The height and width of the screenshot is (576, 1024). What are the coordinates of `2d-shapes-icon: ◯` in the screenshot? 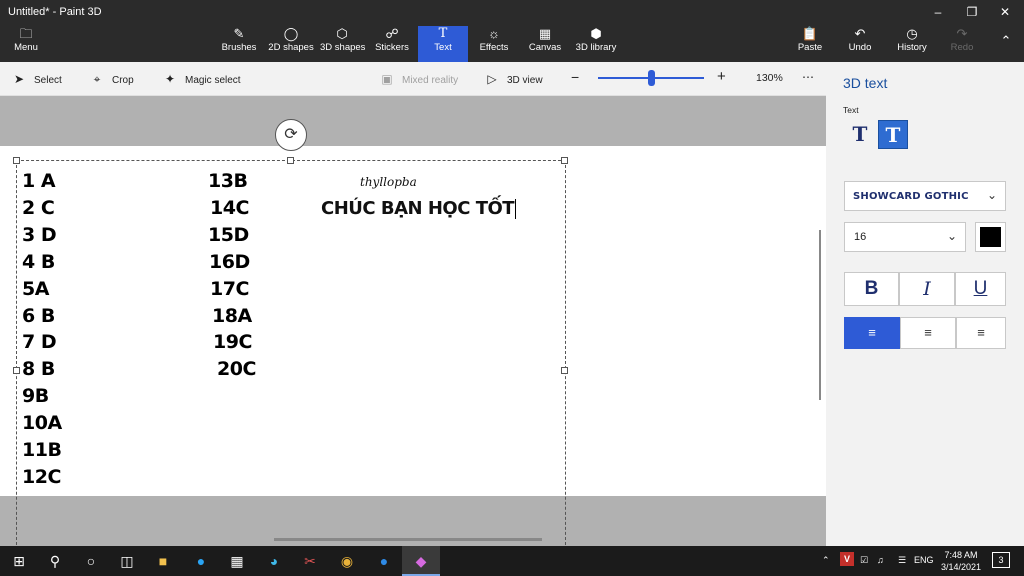 It's located at (291, 33).